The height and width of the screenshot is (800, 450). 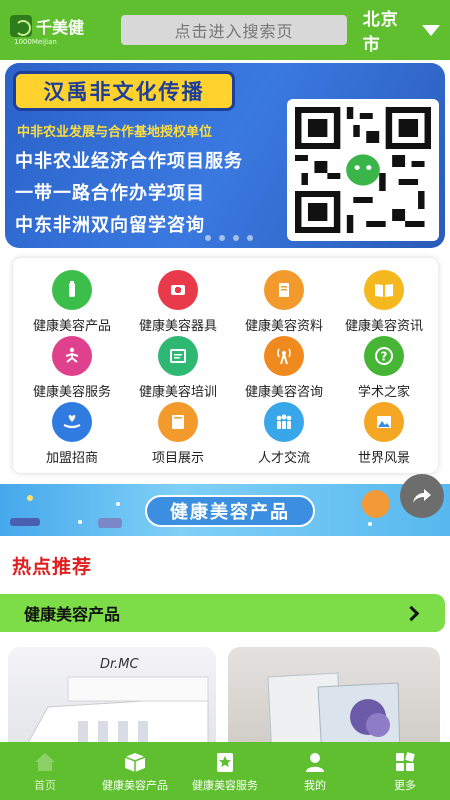 What do you see at coordinates (110, 225) in the screenshot?
I see `banner-line: 中东非洲双向留学咨询` at bounding box center [110, 225].